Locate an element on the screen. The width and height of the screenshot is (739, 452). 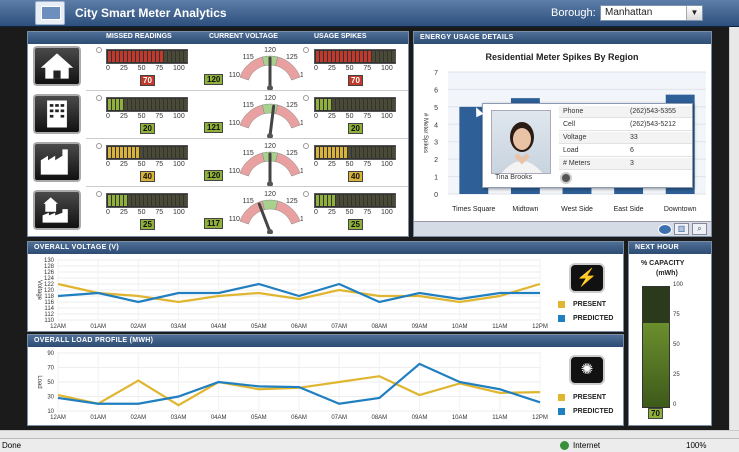
gauge-band is located at coordinates (270, 108).